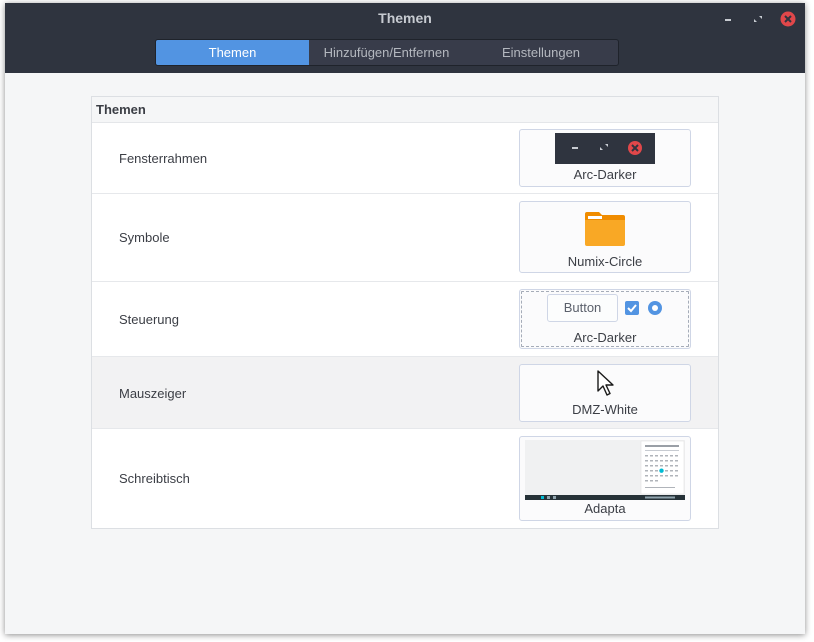  Describe the element at coordinates (605, 470) in the screenshot. I see `desktop-screenshot-icon` at that location.